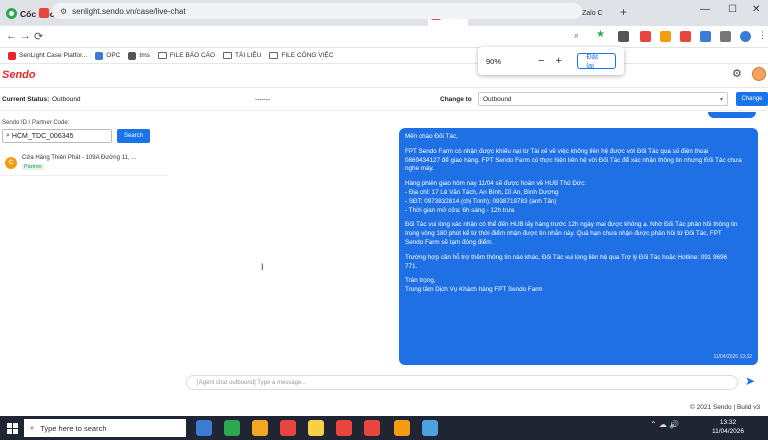 Image resolution: width=768 pixels, height=440 pixels. What do you see at coordinates (384, 37) in the screenshot?
I see `address-bar-row` at bounding box center [384, 37].